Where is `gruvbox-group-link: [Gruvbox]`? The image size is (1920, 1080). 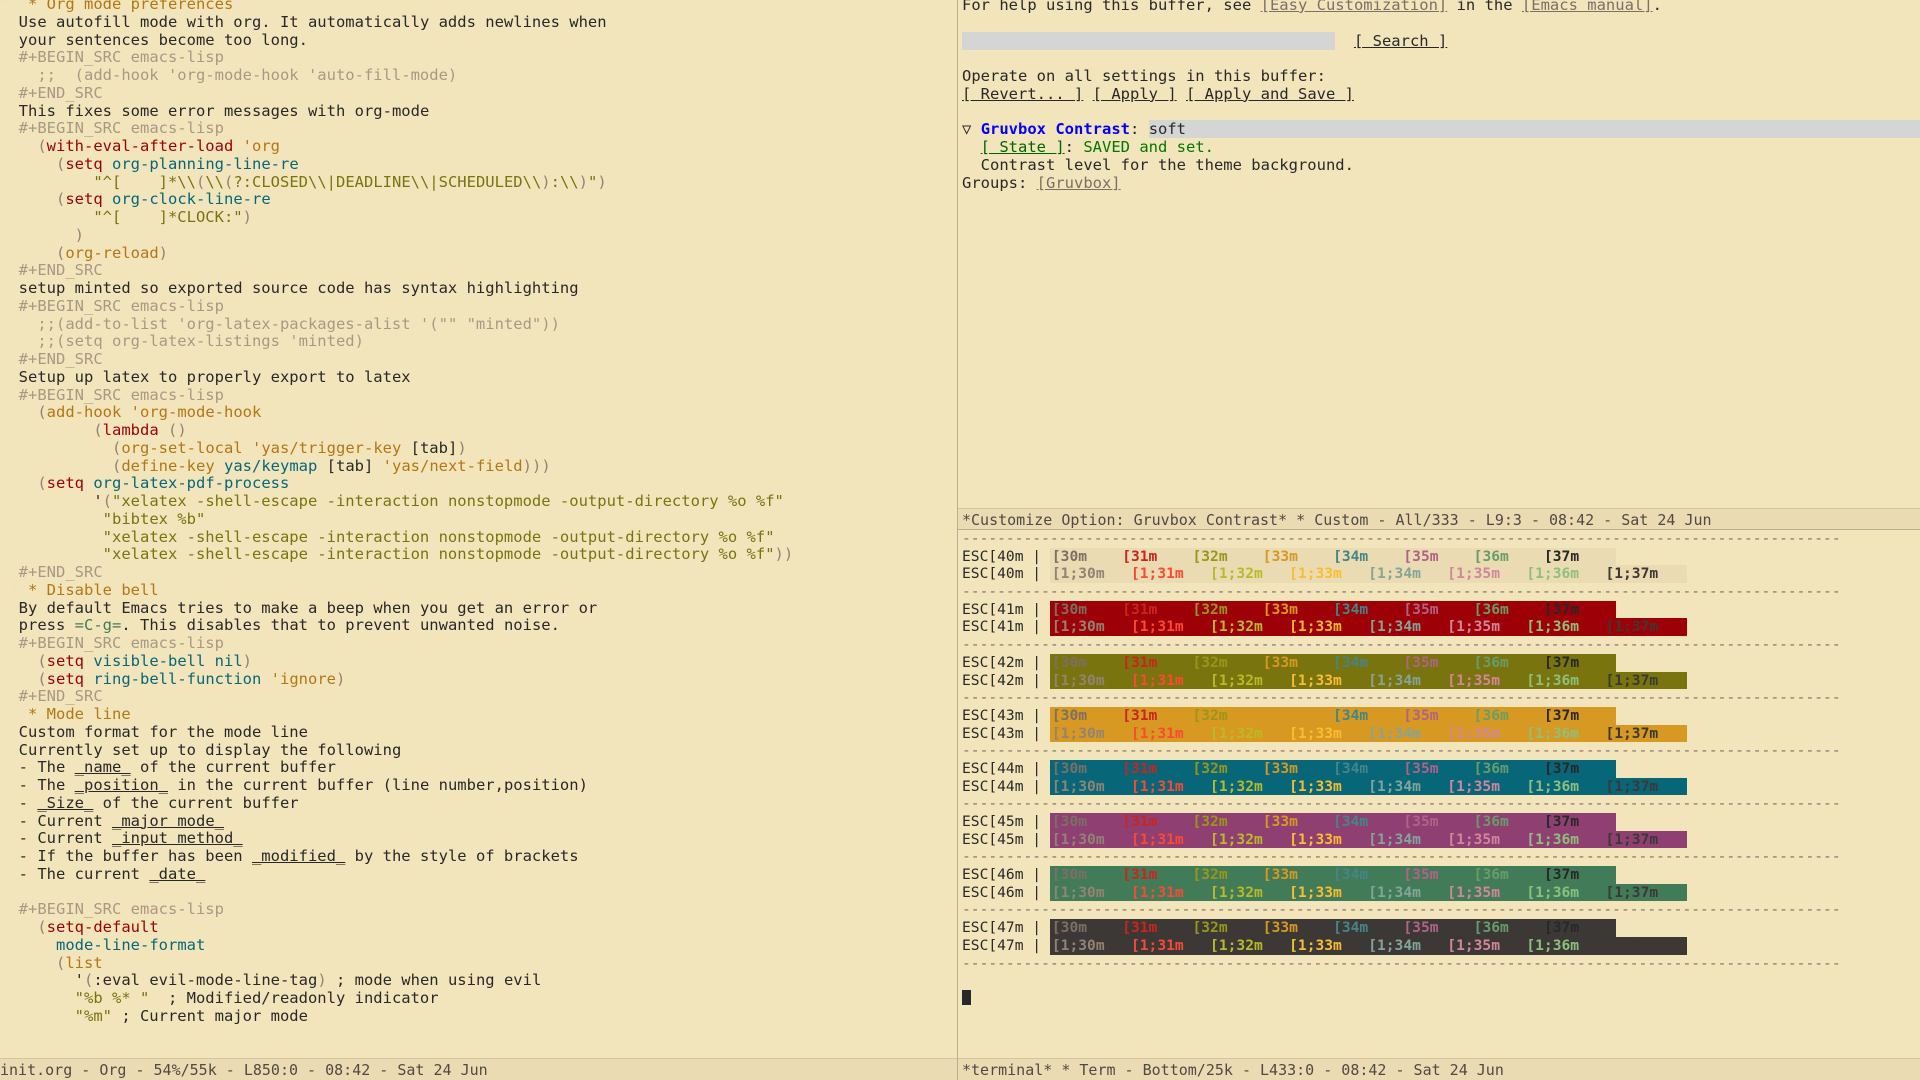 gruvbox-group-link: [Gruvbox] is located at coordinates (1079, 183).